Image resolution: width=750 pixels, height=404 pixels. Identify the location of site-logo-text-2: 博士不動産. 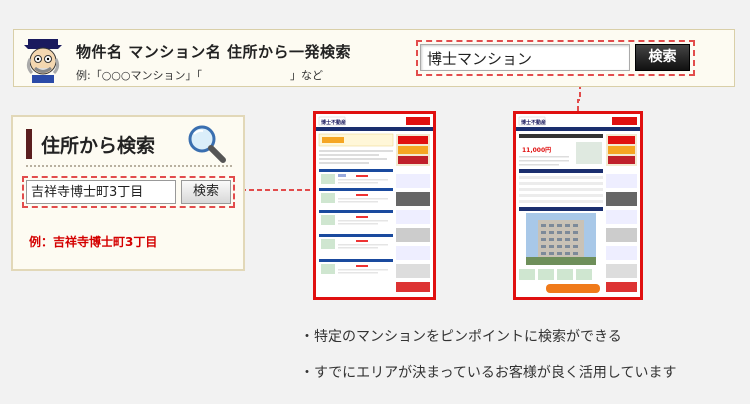
(533, 122).